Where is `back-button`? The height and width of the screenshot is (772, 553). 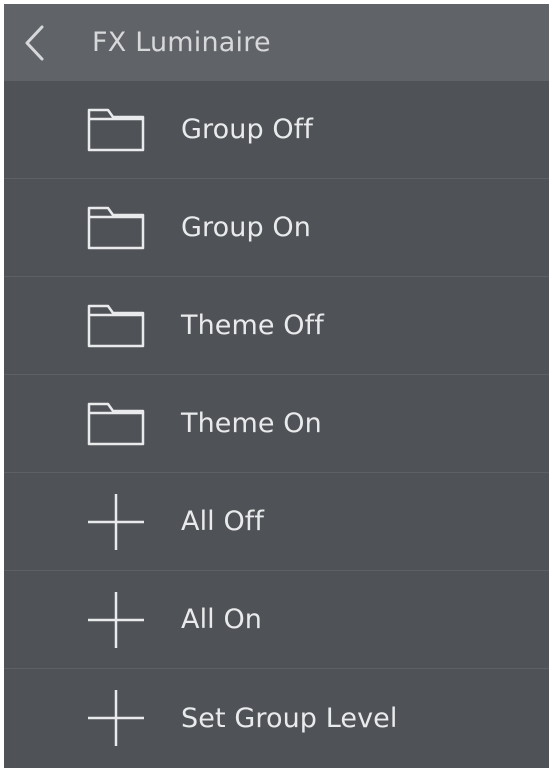 back-button is located at coordinates (34, 42).